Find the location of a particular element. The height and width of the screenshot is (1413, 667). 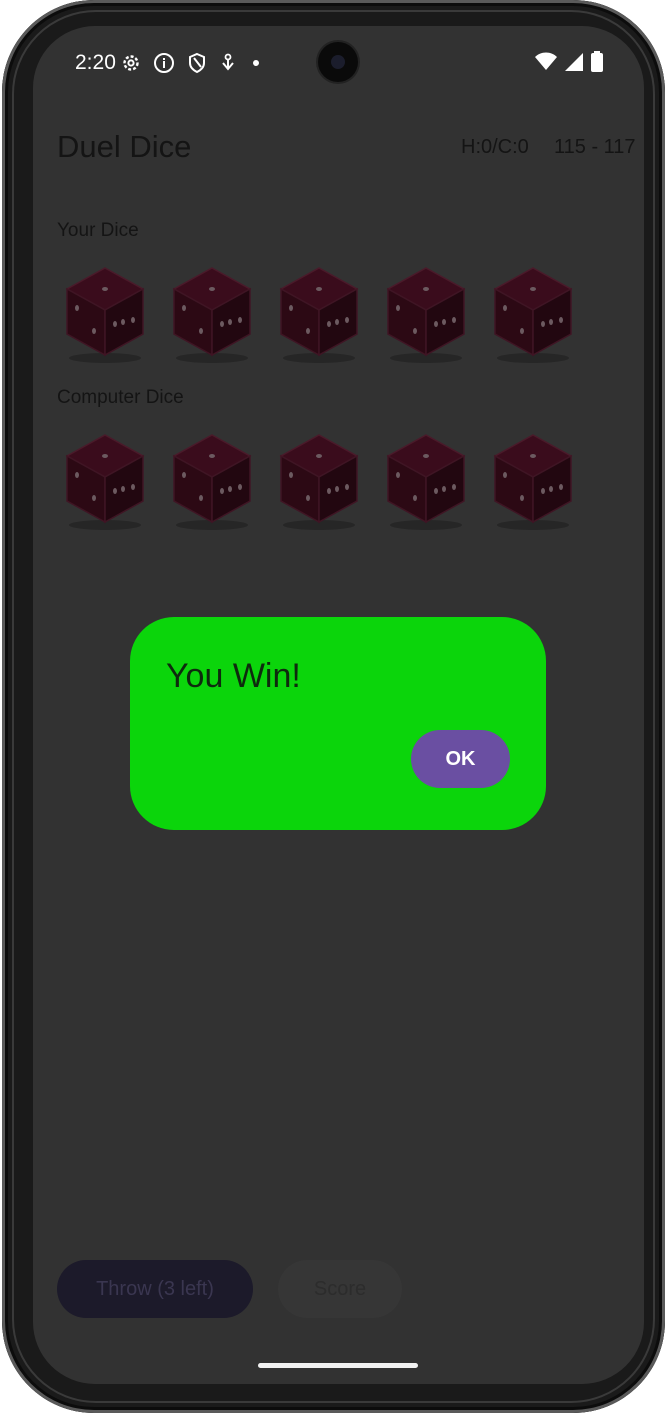

result-dialog: You Win! OK is located at coordinates (338, 723).